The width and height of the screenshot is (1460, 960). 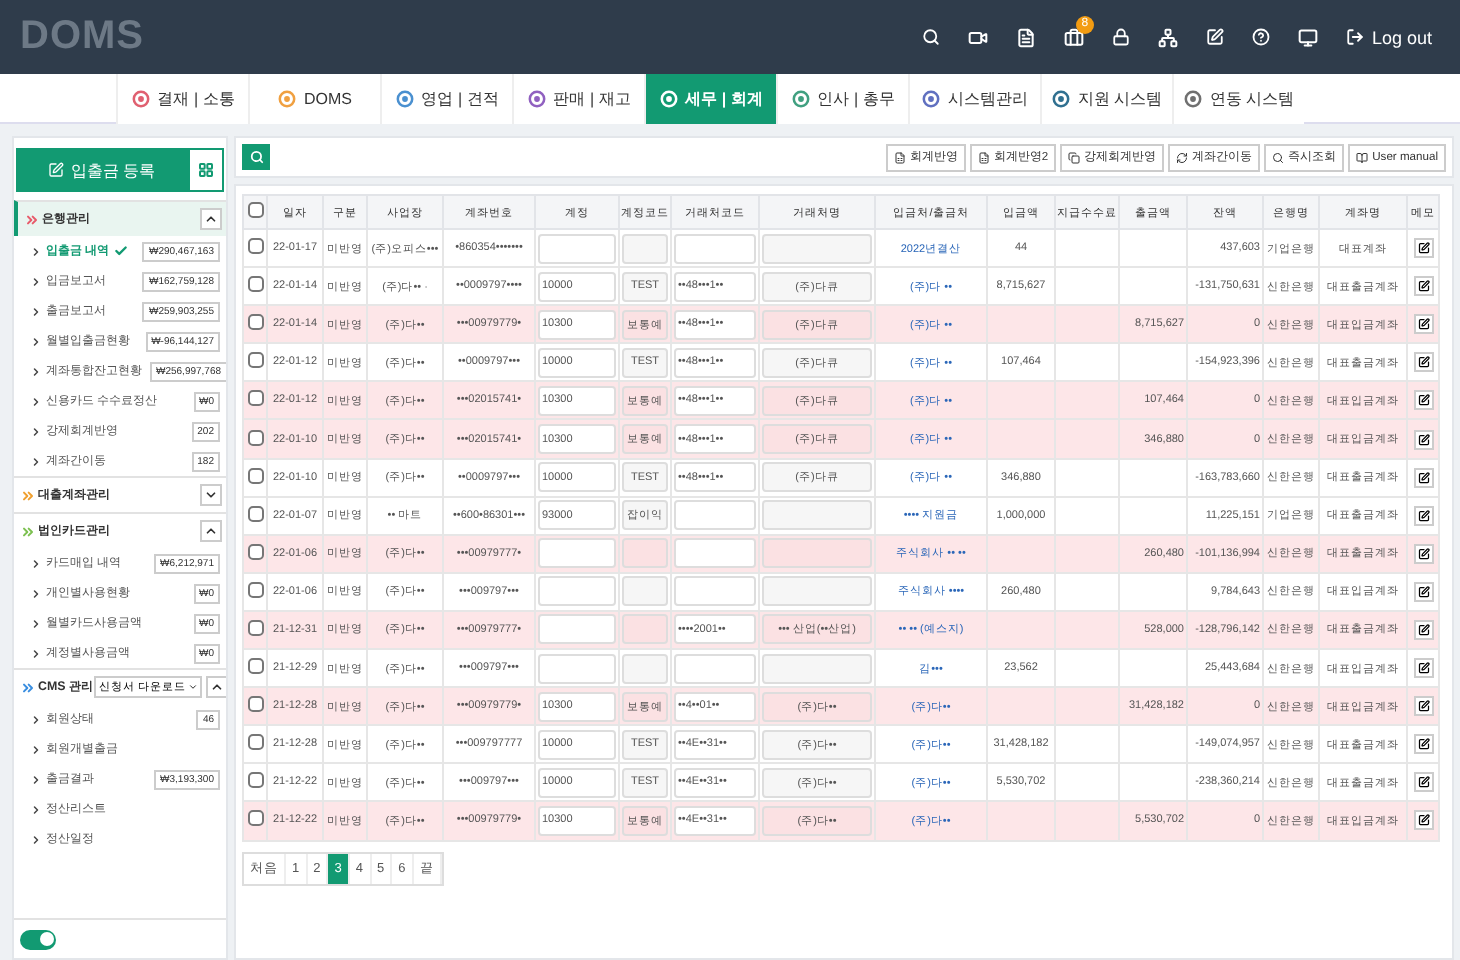 I want to click on document-icon, so click(x=1025, y=37).